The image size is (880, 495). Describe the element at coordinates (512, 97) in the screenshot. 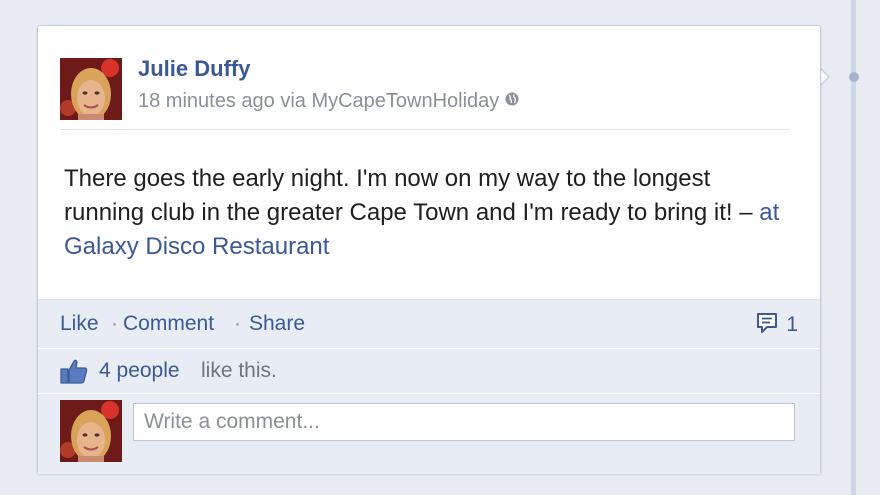

I see `globe-icon` at that location.